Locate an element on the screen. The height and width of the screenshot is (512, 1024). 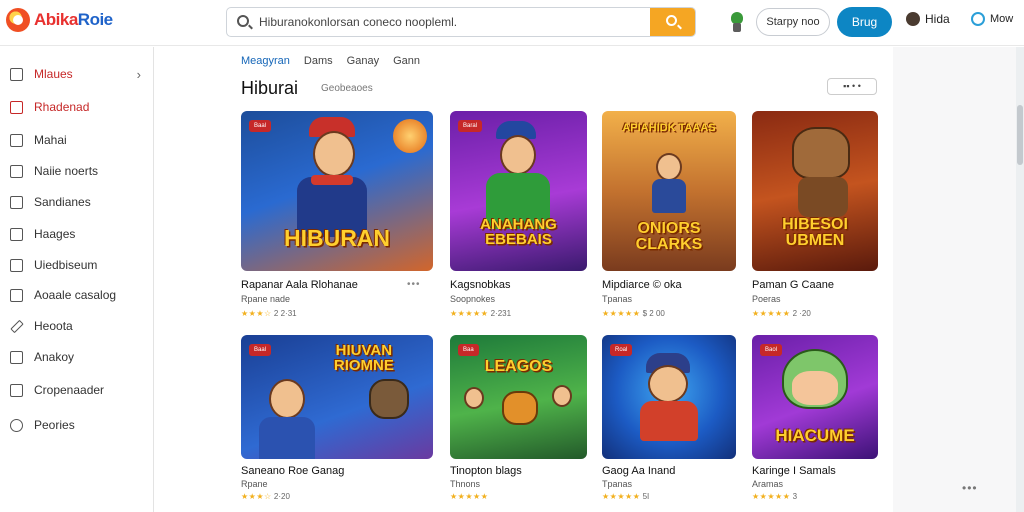
game-banner: HIBESOI UBMEN is located at coordinates (815, 232).